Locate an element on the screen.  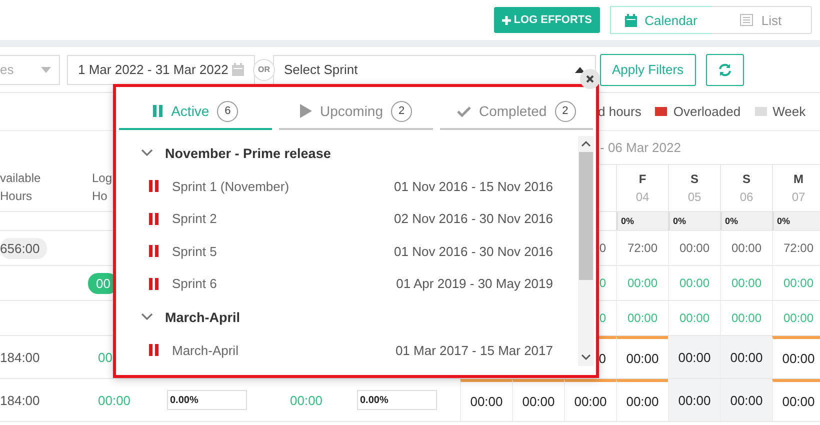
list-icon is located at coordinates (747, 20).